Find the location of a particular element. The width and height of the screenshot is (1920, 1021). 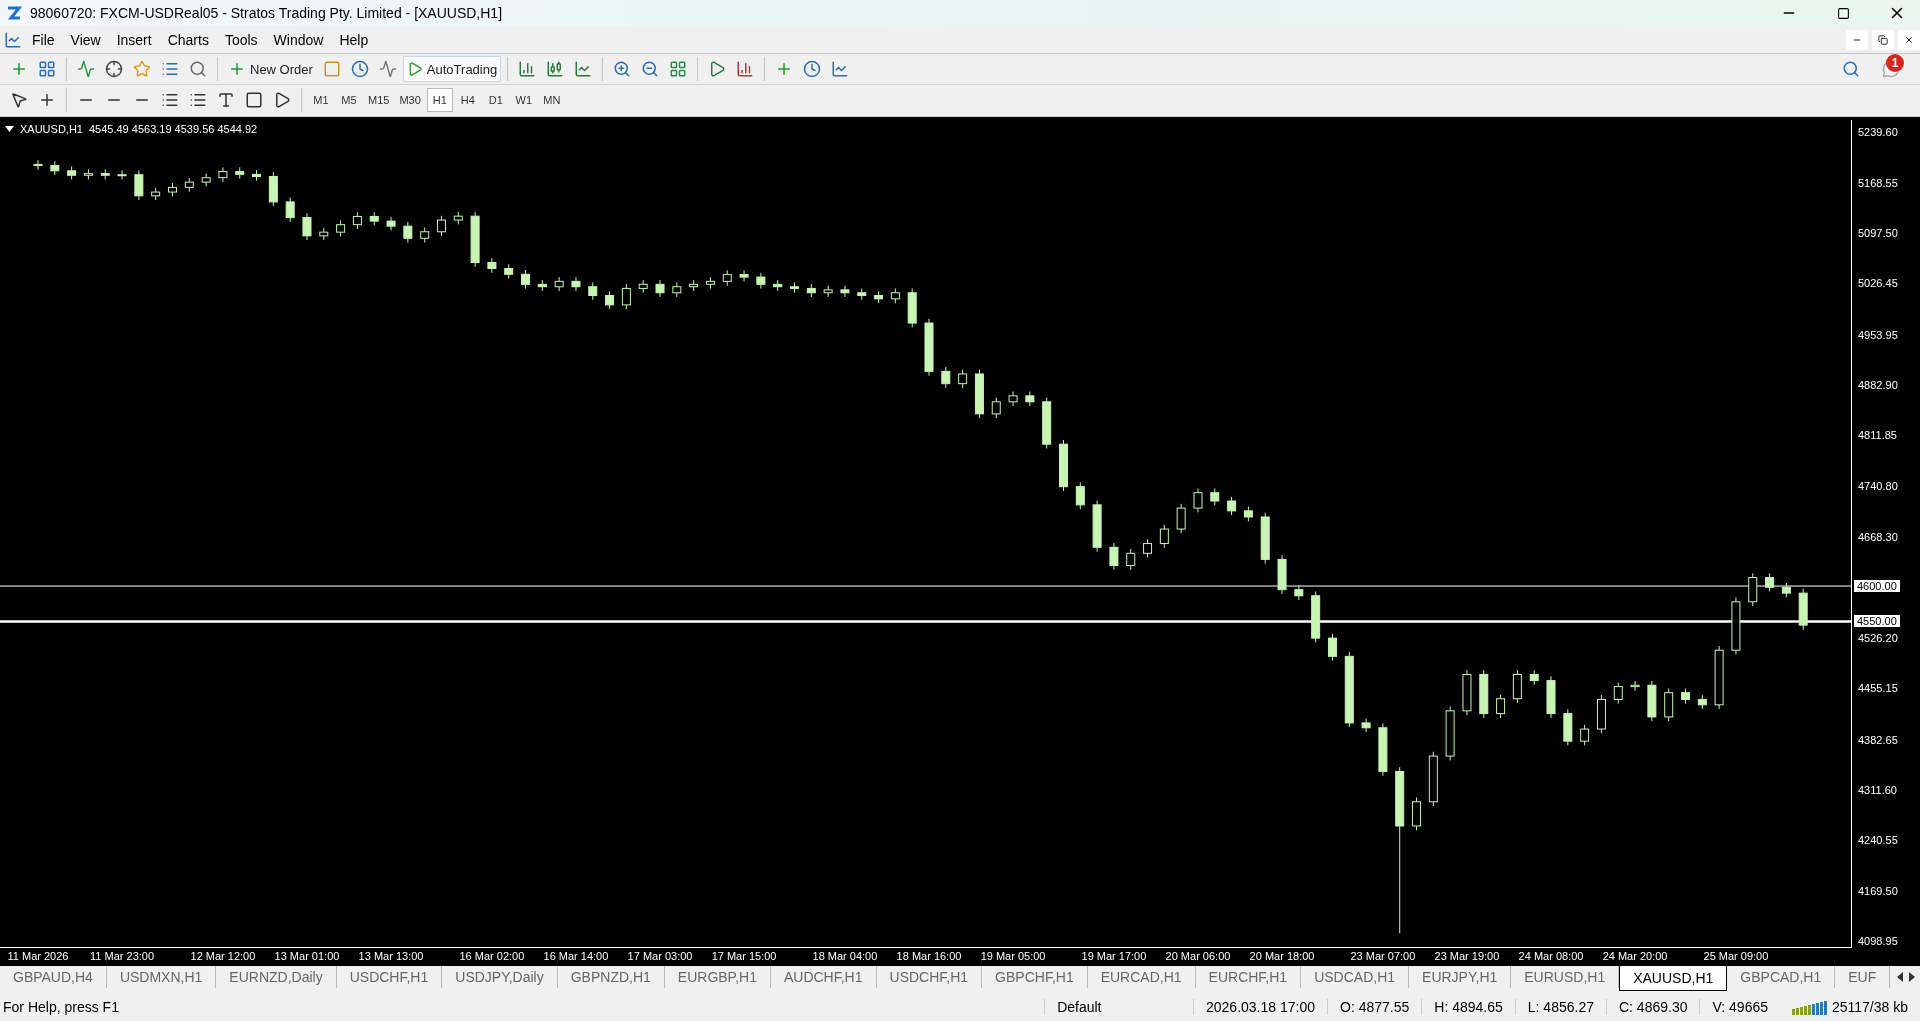

timeframe-button: M5 is located at coordinates (349, 100).